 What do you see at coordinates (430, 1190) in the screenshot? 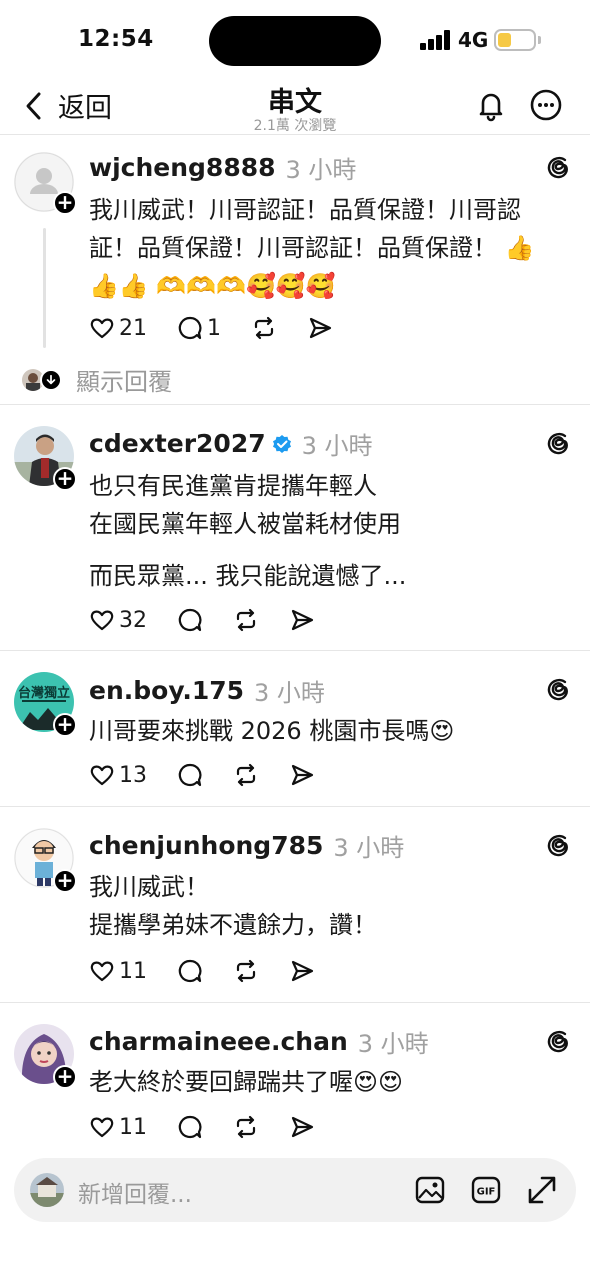
I see `image-icon` at bounding box center [430, 1190].